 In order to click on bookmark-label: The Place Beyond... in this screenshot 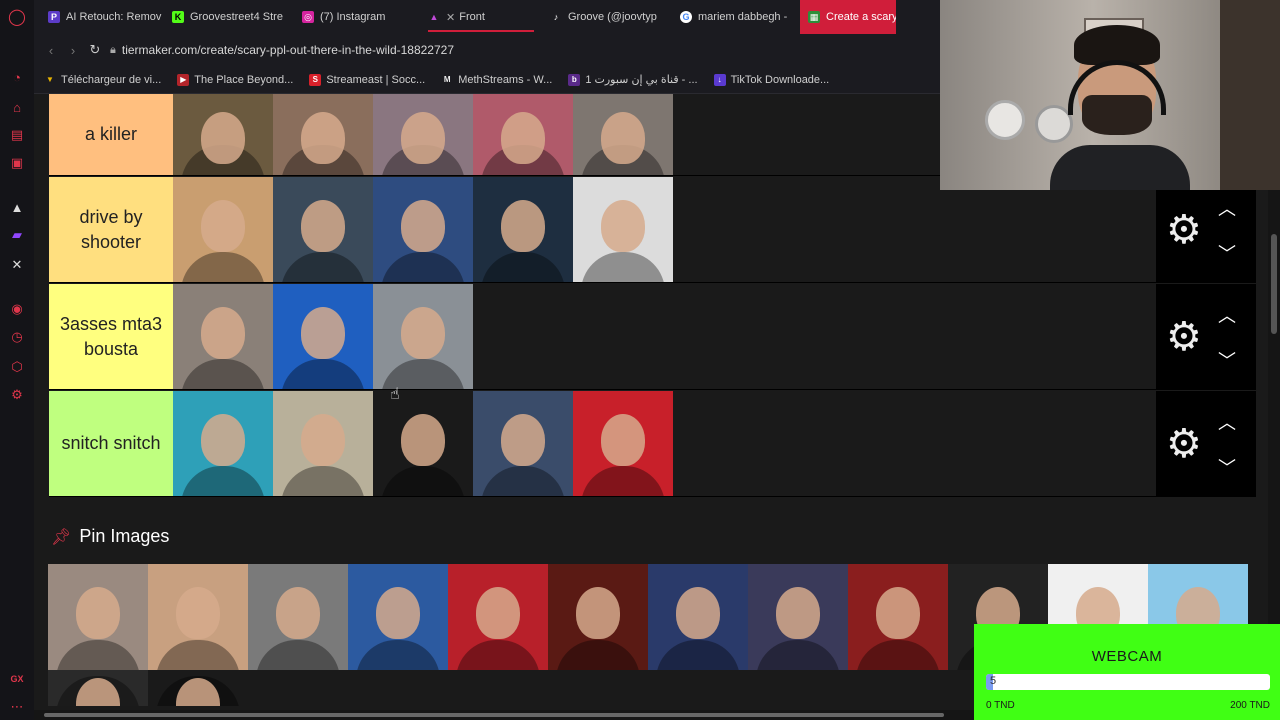, I will do `click(244, 79)`.